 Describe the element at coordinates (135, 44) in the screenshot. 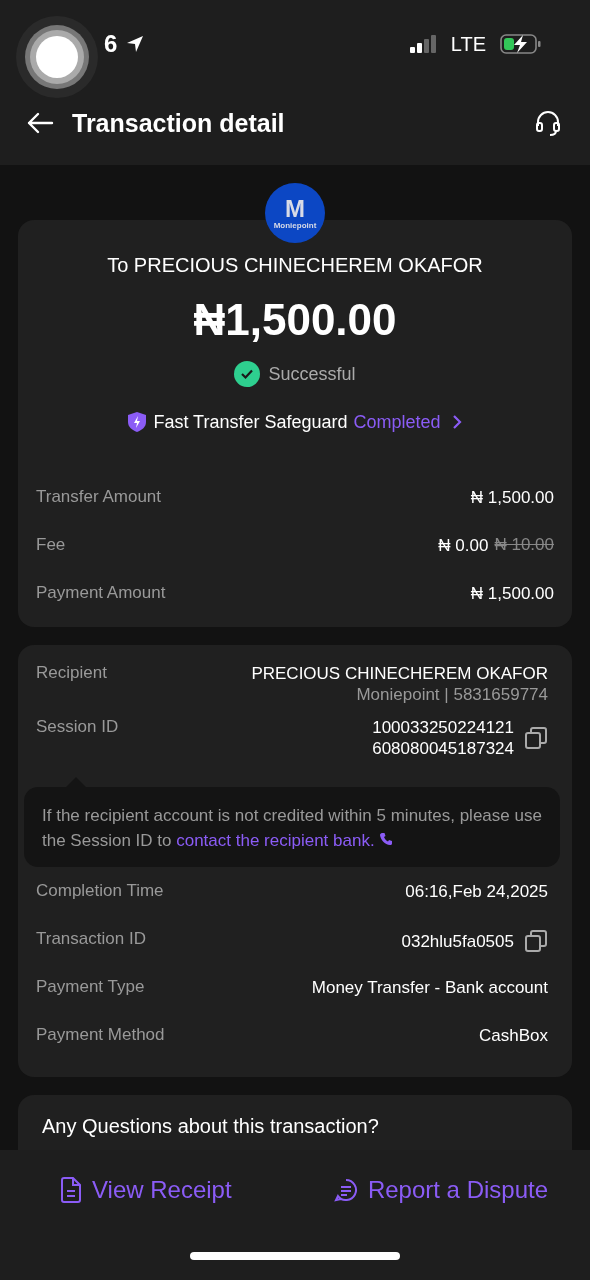

I see `location-arrow-icon` at that location.